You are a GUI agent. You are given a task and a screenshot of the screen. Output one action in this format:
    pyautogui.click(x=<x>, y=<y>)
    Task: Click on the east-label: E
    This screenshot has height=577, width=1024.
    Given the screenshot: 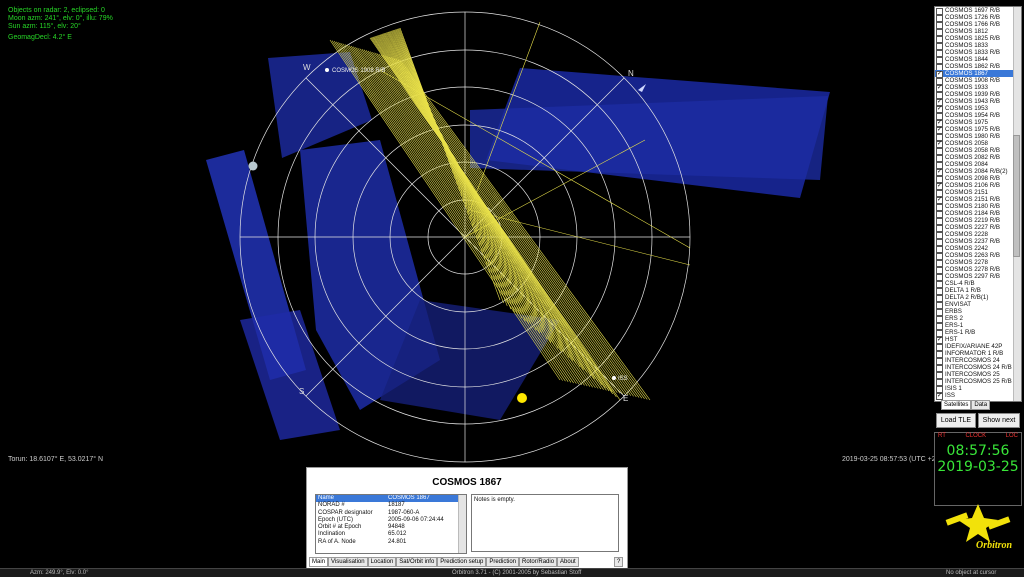 What is the action you would take?
    pyautogui.click(x=625, y=398)
    